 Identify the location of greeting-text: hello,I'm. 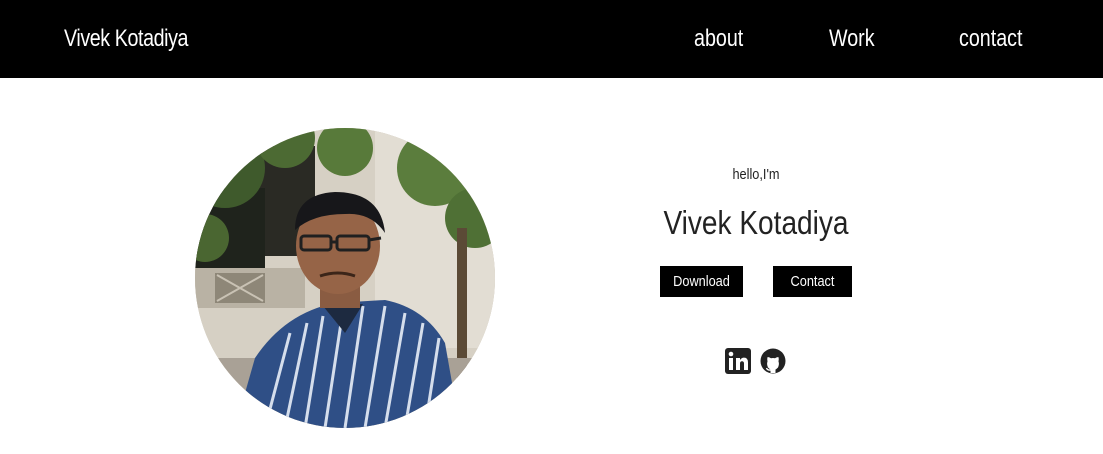
(756, 174).